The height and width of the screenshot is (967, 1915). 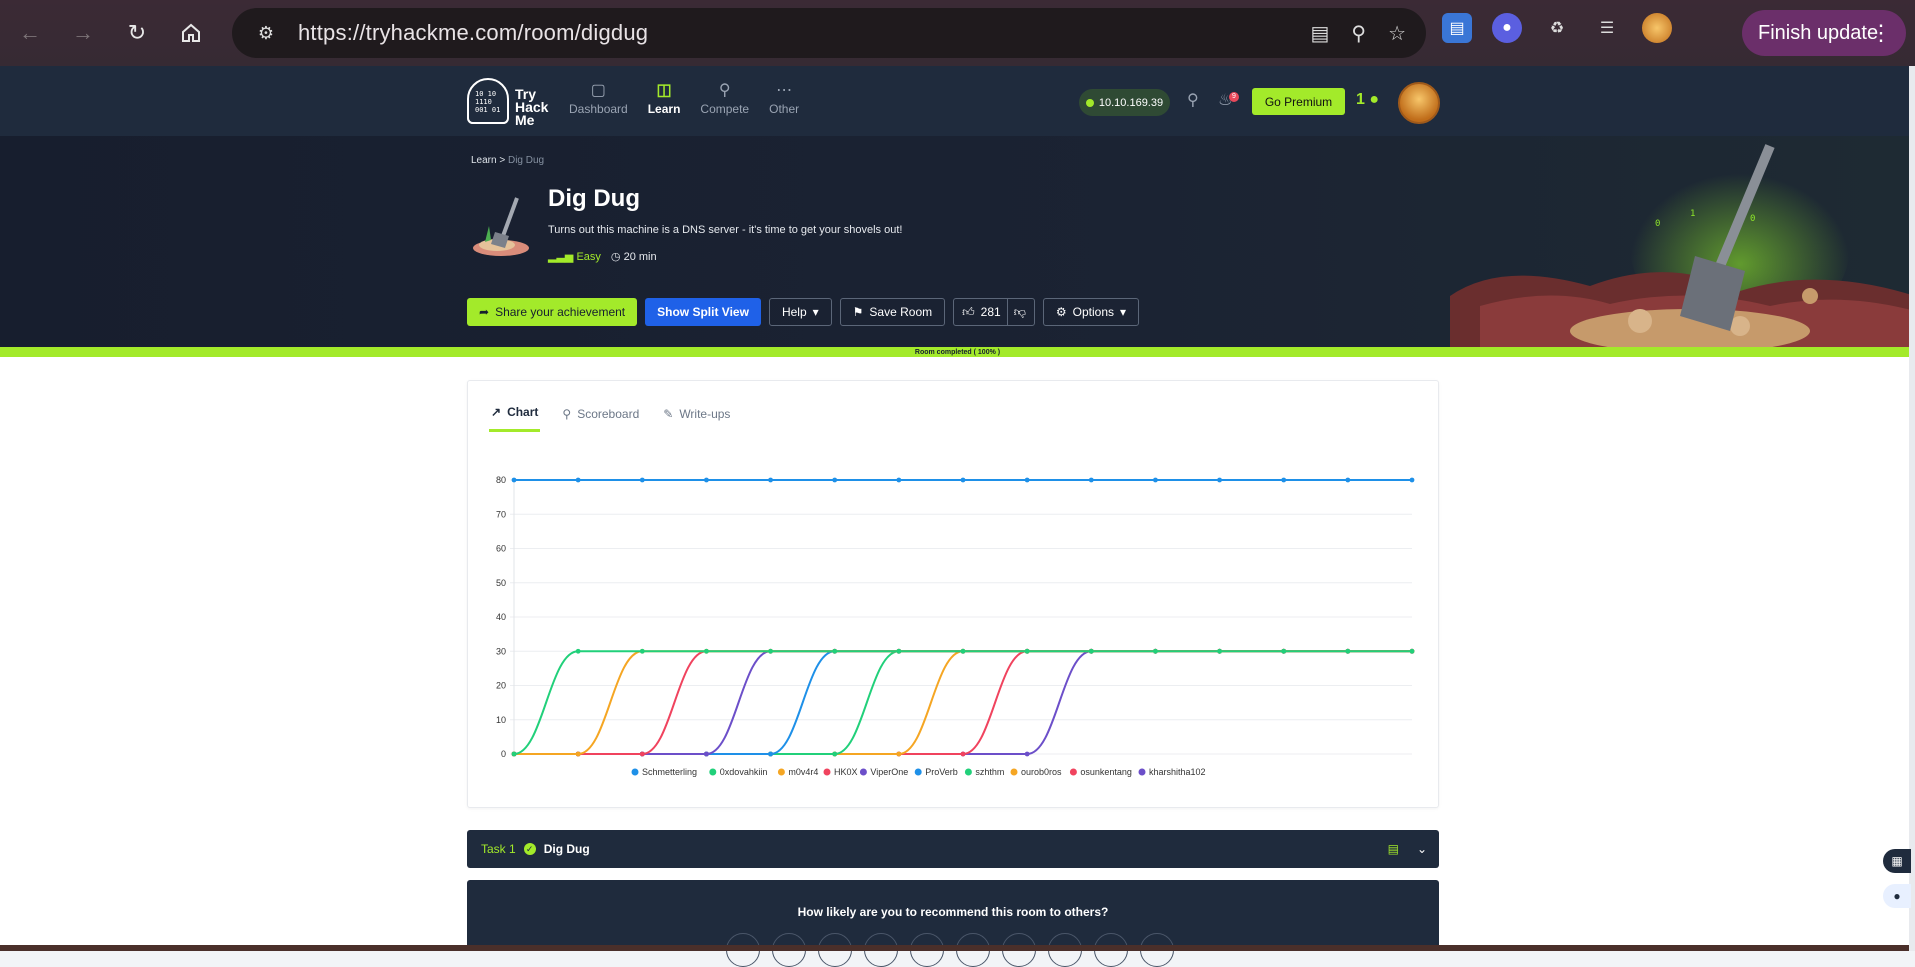 What do you see at coordinates (725, 109) in the screenshot?
I see `nav-label: Compete` at bounding box center [725, 109].